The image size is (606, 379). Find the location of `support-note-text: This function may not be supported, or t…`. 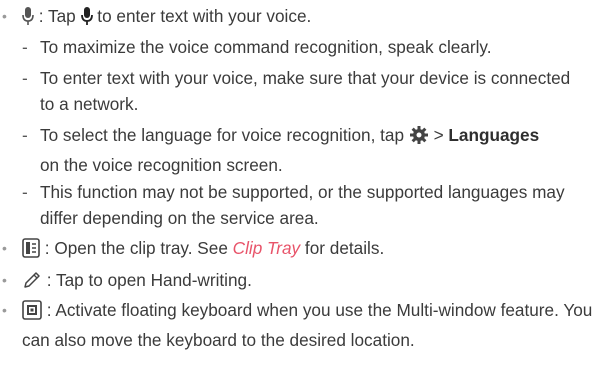

support-note-text: This function may not be supported, or t… is located at coordinates (302, 205).